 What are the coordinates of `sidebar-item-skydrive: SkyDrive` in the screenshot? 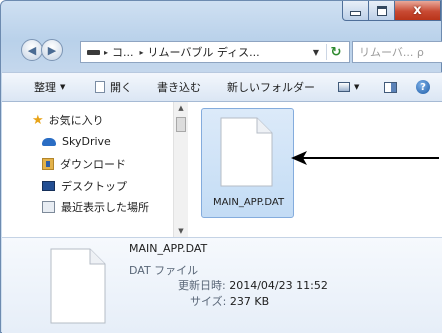 It's located at (76, 141).